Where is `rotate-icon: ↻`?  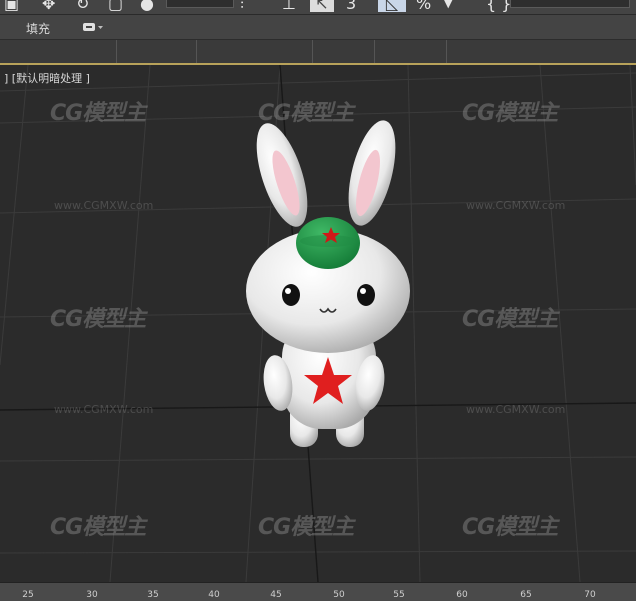 rotate-icon: ↻ is located at coordinates (82, 6).